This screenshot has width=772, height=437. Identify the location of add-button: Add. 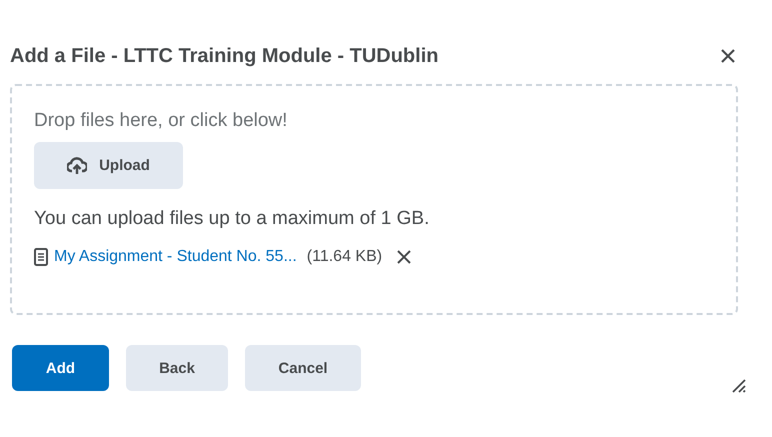
(60, 368).